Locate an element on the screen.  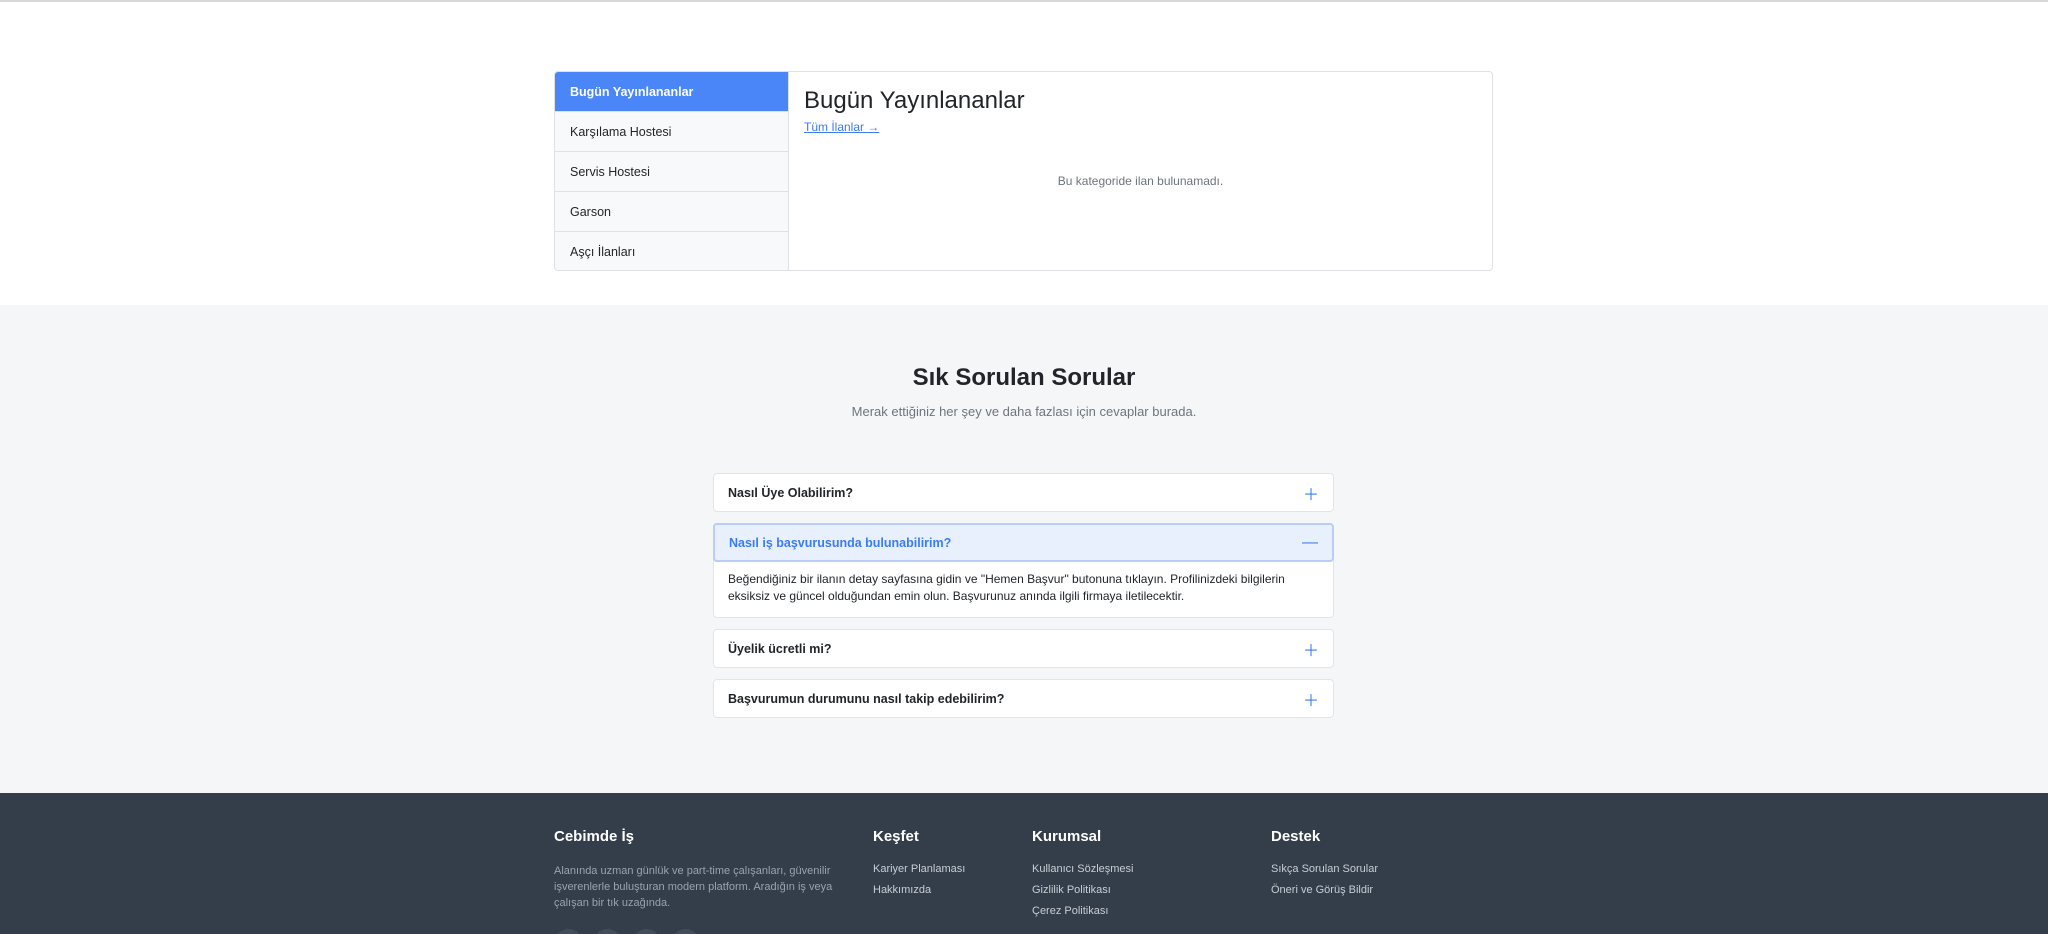
footer-brand-title: Cebimde İş is located at coordinates (594, 836).